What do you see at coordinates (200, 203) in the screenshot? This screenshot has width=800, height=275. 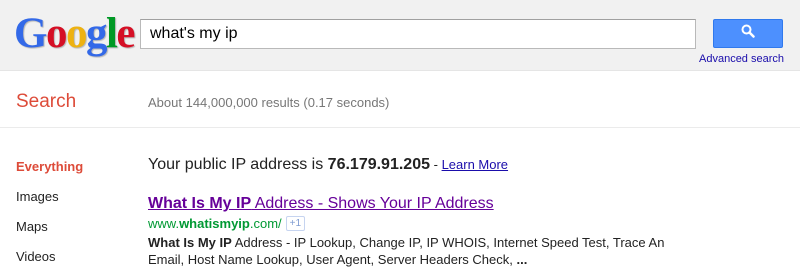 I see `result-title-bold: What Is My IP` at bounding box center [200, 203].